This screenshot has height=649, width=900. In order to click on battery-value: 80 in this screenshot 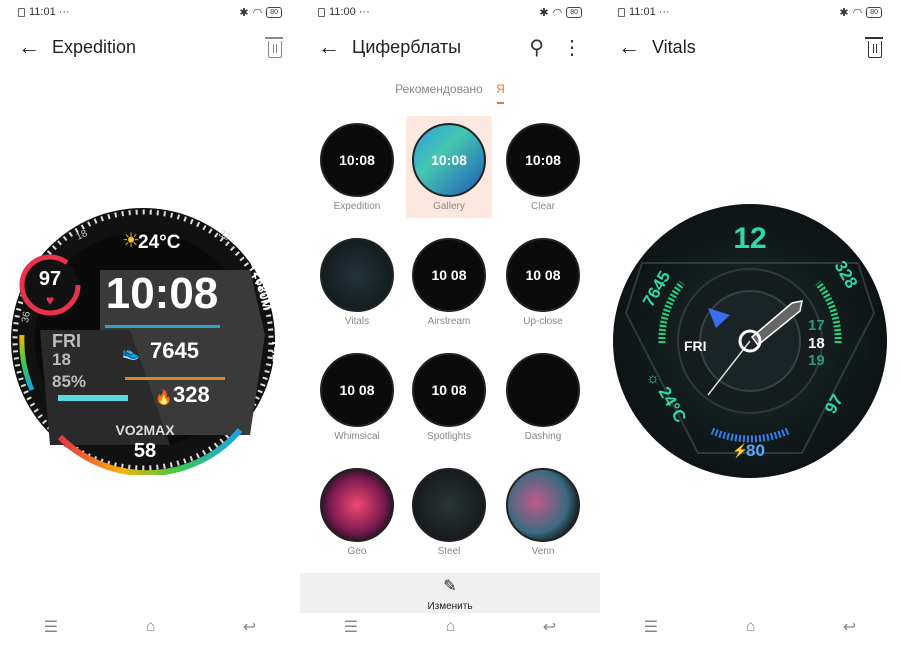, I will do `click(755, 450)`.